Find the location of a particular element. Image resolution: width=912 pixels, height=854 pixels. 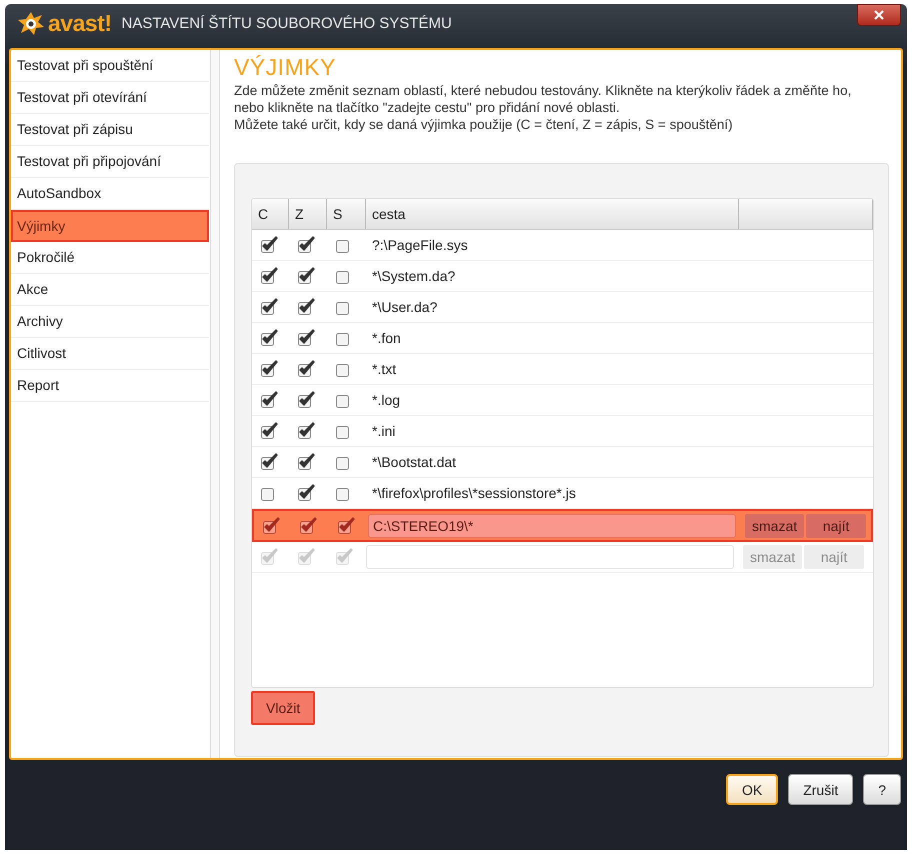

path-text: *\Bootstat.dat is located at coordinates (413, 462).